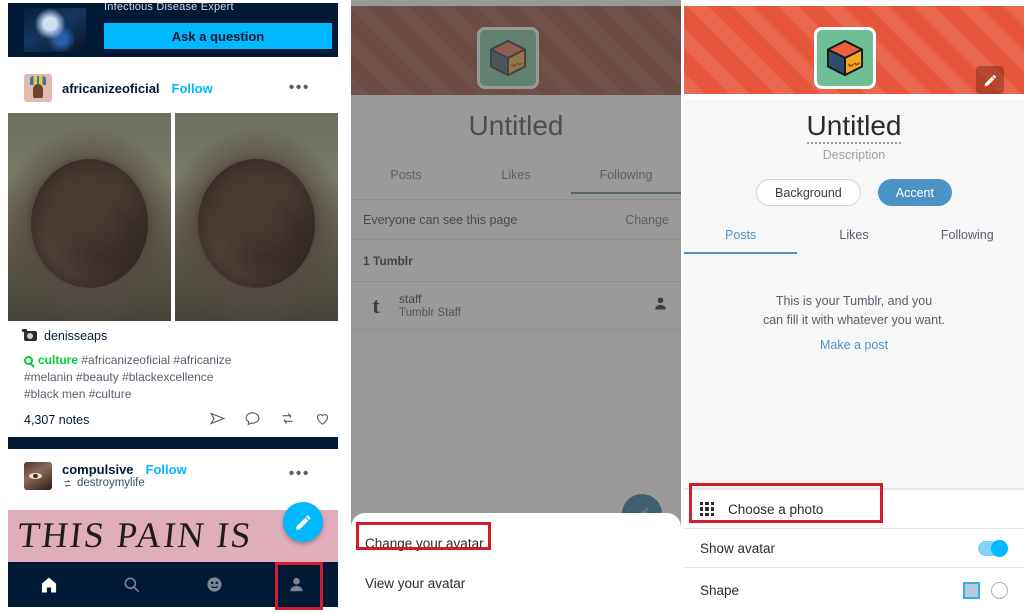 Image resolution: width=1024 pixels, height=613 pixels. I want to click on share-icon, so click(217, 418).